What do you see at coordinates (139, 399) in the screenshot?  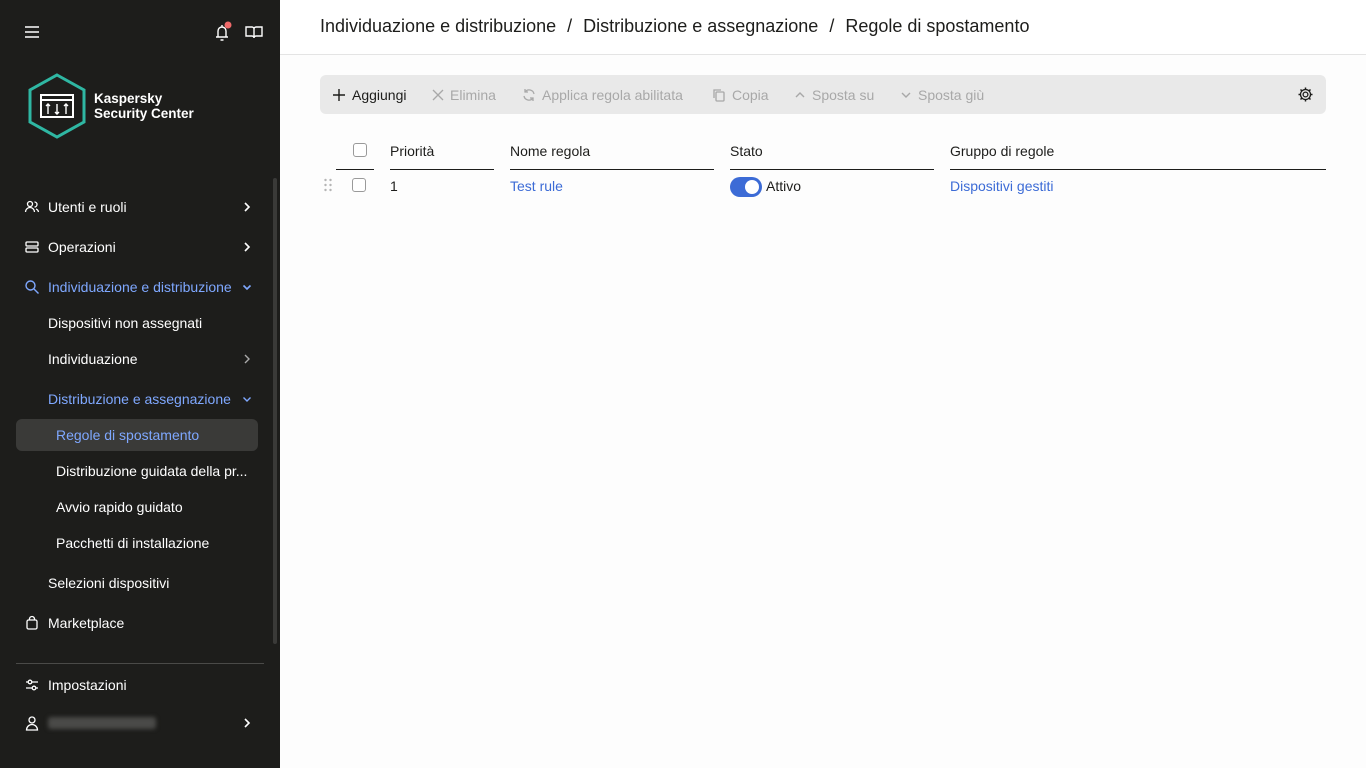 I see `sidebar-item-label: Distribuzione e assegnazione` at bounding box center [139, 399].